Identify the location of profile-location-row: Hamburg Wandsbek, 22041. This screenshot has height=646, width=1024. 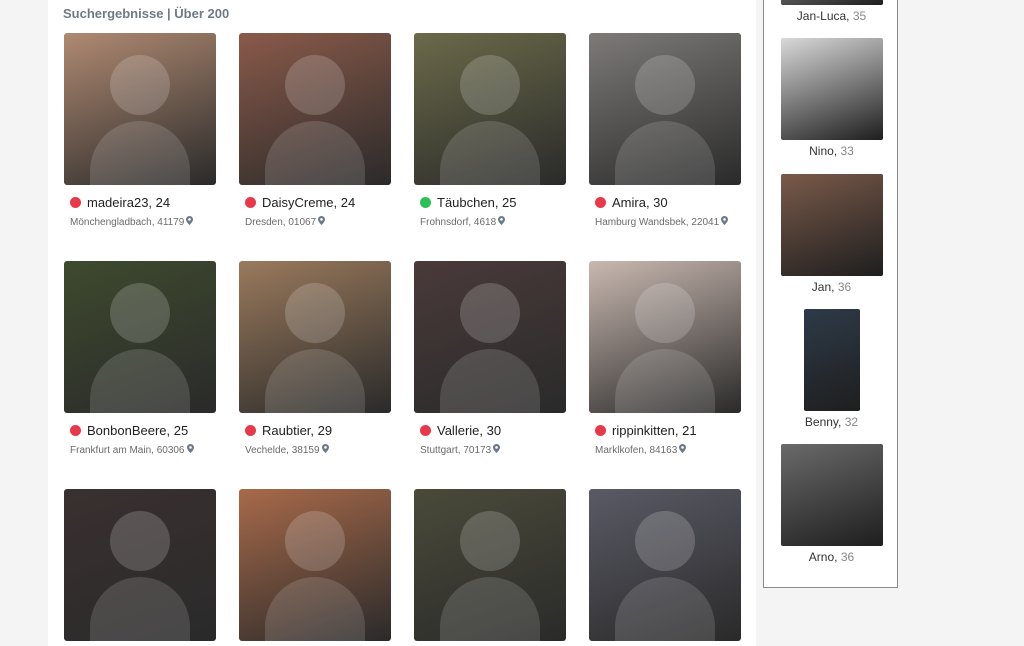
(665, 222).